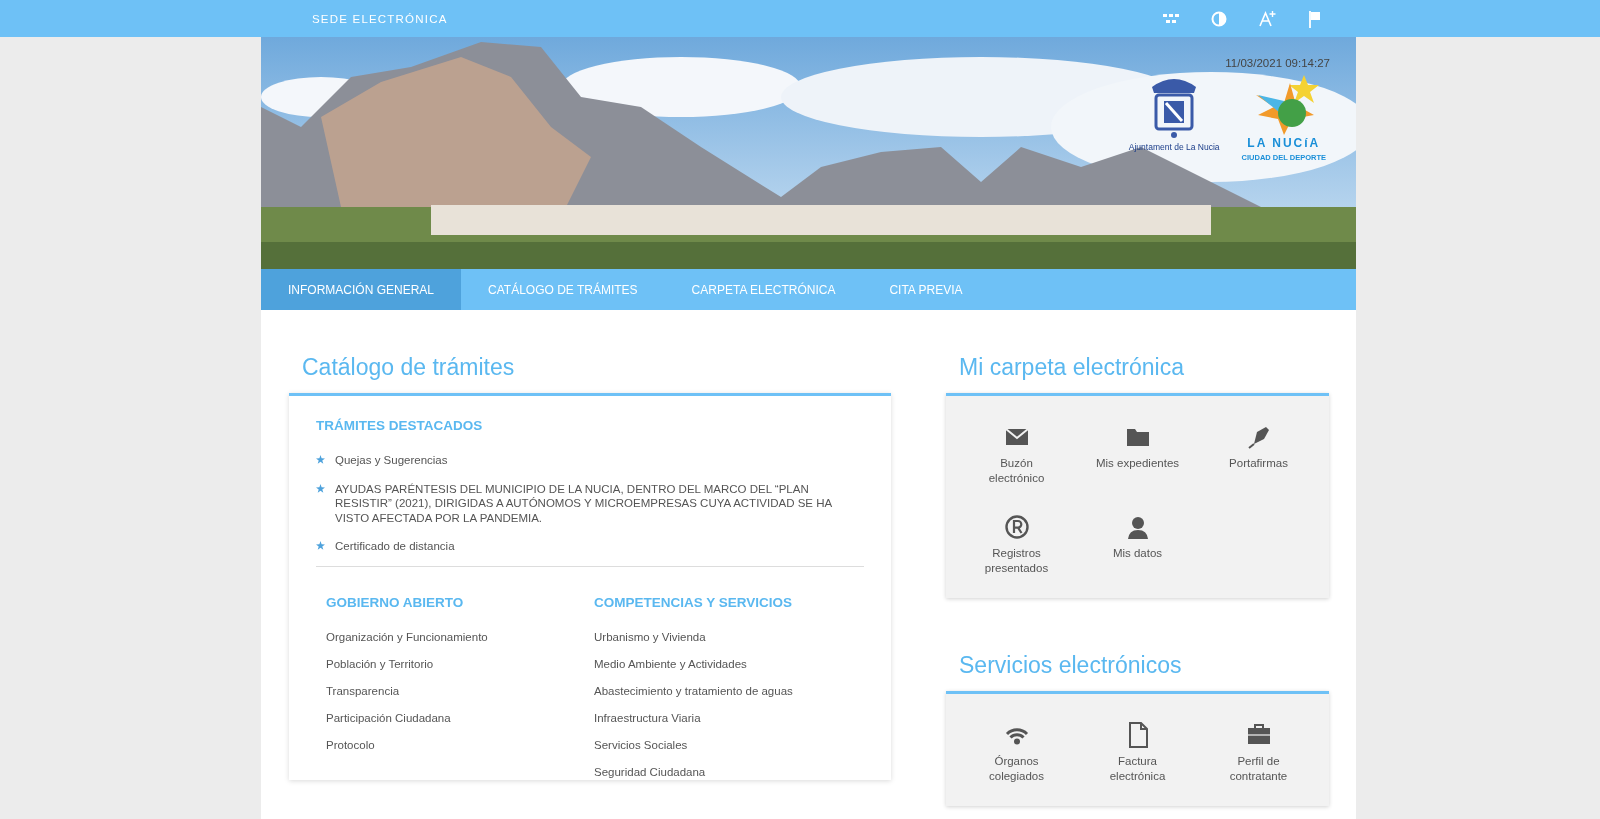 This screenshot has height=819, width=1600. Describe the element at coordinates (350, 745) in the screenshot. I see `category-link: Protocolo` at that location.